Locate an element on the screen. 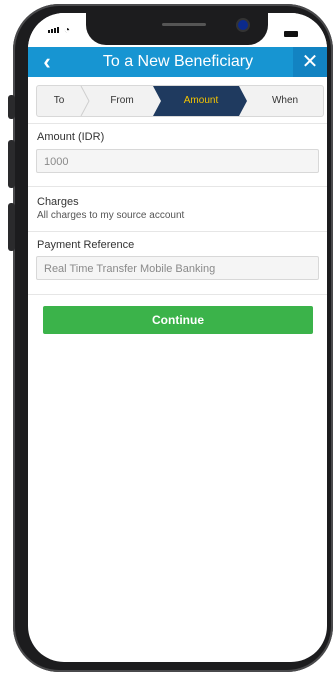 The height and width of the screenshot is (677, 336). signal-icon is located at coordinates (53, 30).